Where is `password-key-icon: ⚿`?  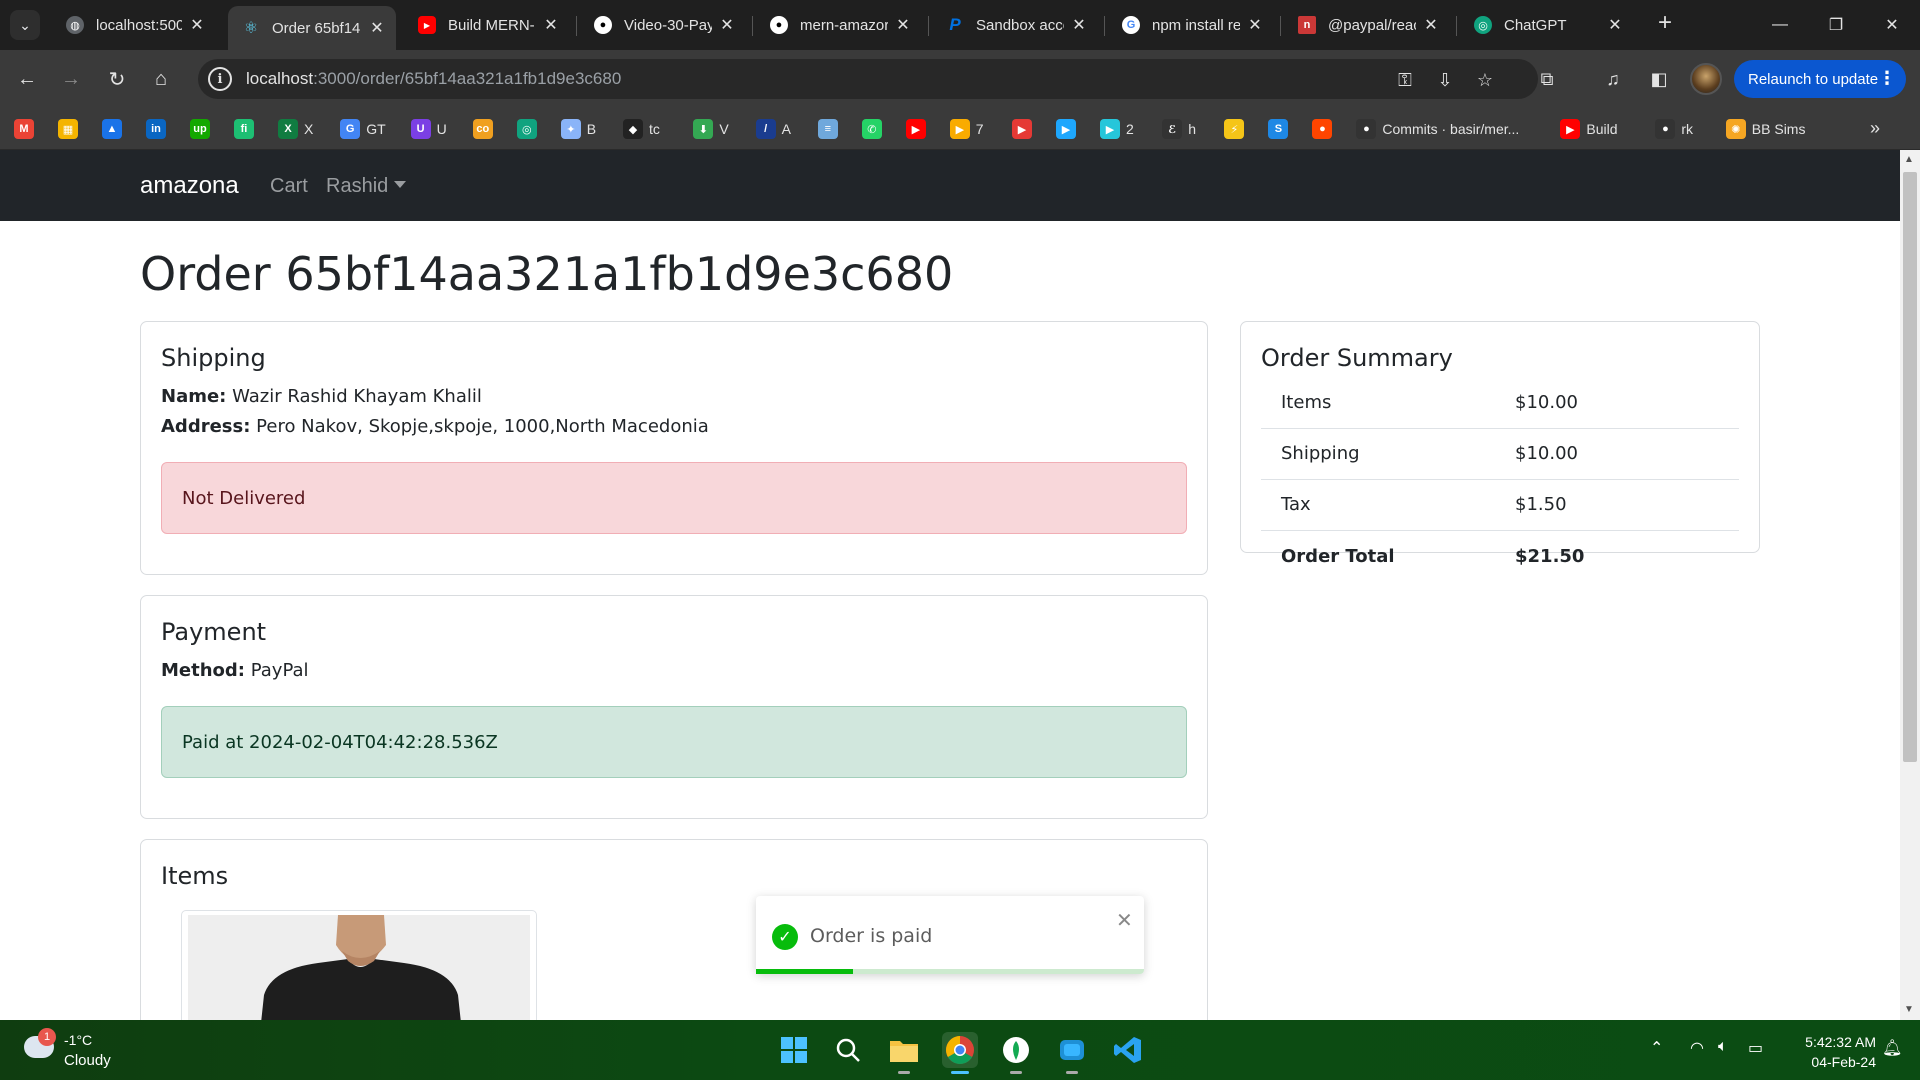 password-key-icon: ⚿ is located at coordinates (1405, 80).